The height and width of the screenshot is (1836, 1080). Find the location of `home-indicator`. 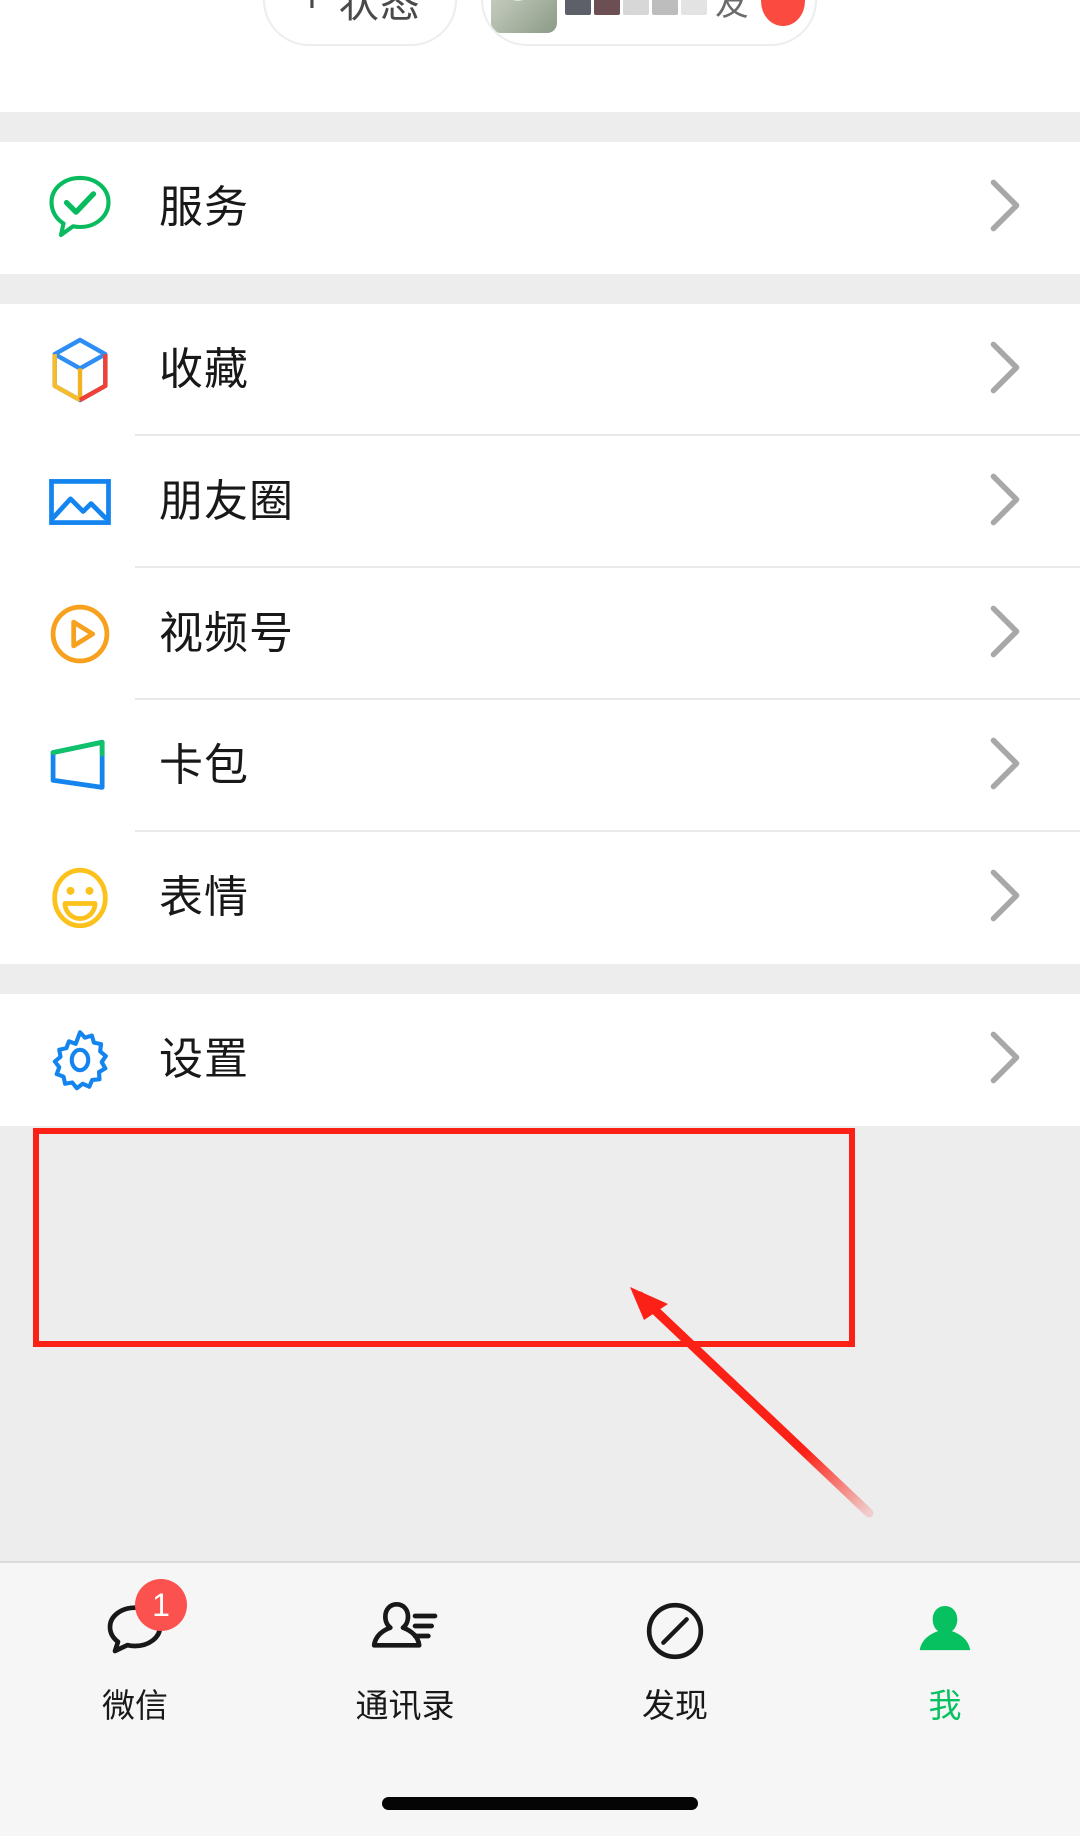

home-indicator is located at coordinates (540, 1803).